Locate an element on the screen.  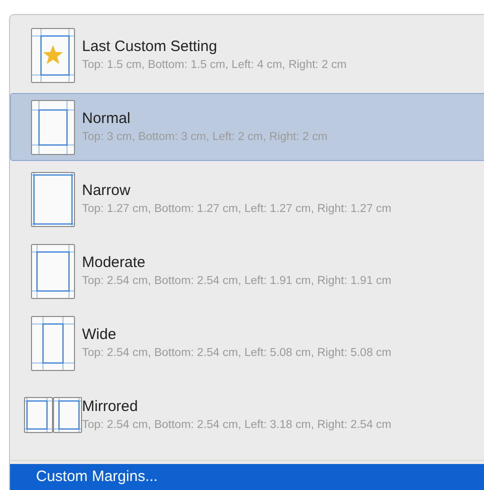
preset-margins: Top: 2.54 cm, Bottom: 2.54 cm, Left: 5.08 cm, Right: 5.08 cm is located at coordinates (237, 353).